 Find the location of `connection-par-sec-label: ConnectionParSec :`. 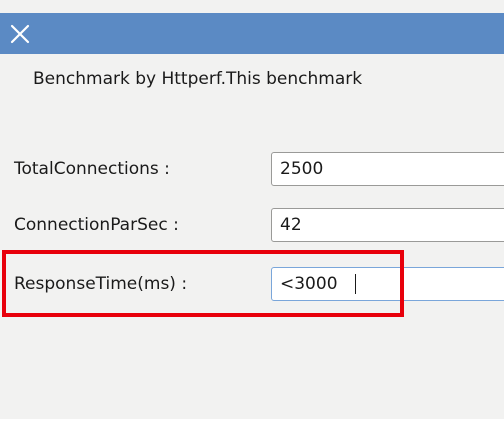

connection-par-sec-label: ConnectionParSec : is located at coordinates (96, 225).